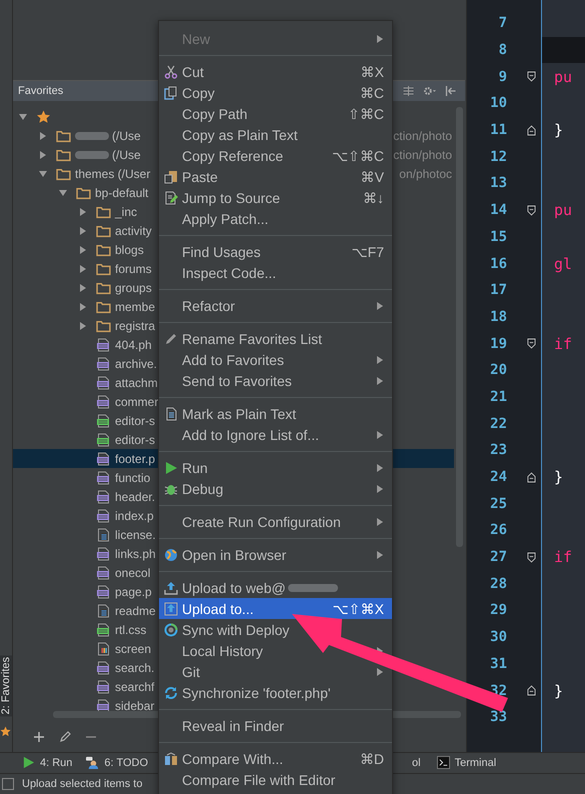 This screenshot has height=794, width=585. I want to click on path-text: ction/photo, so click(422, 155).